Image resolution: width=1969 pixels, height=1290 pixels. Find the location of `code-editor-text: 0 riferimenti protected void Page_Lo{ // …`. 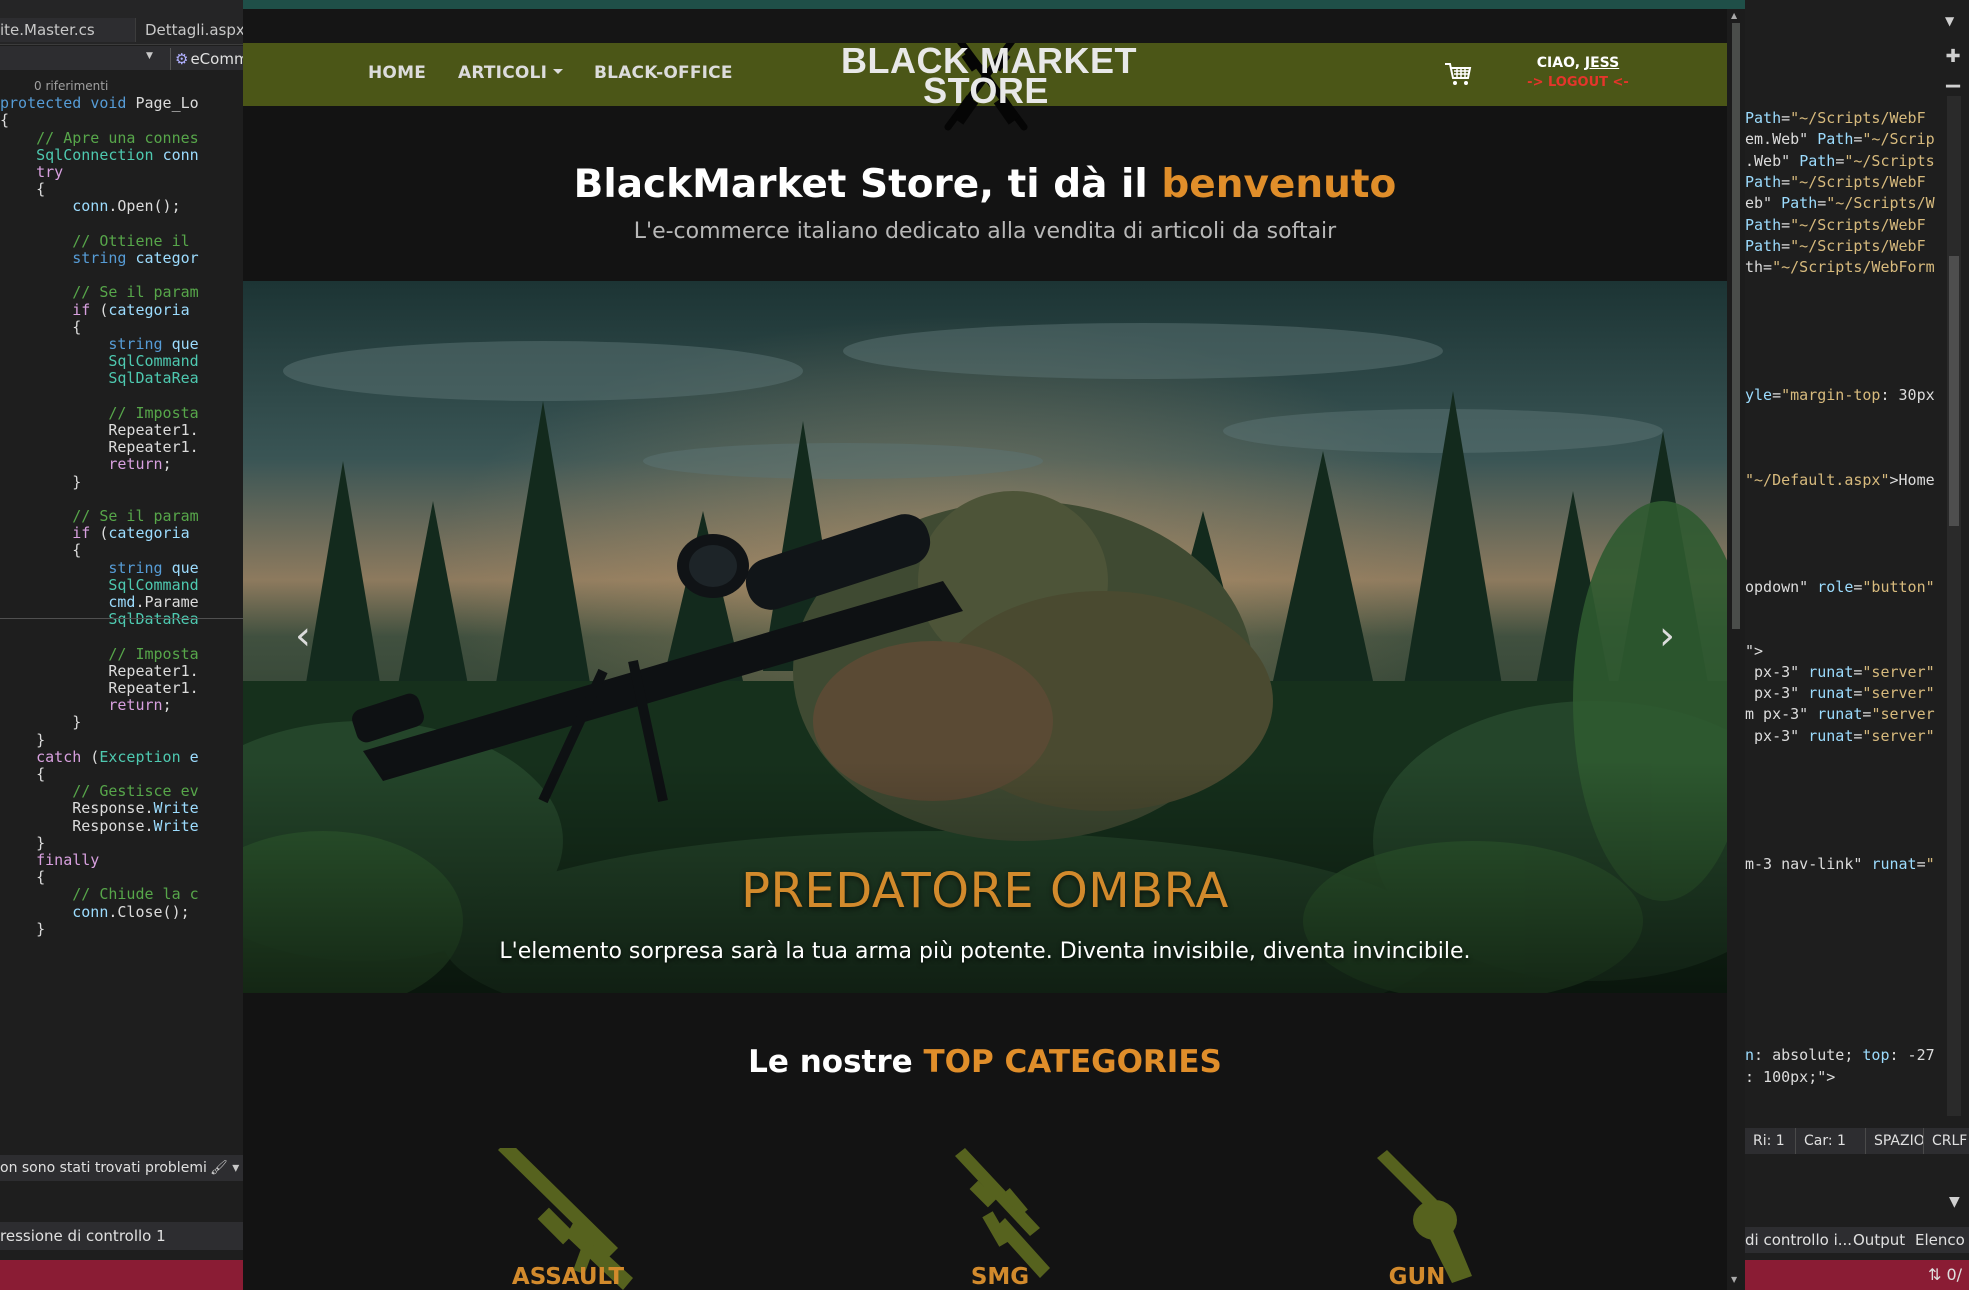

code-editor-text: 0 riferimenti protected void Page_Lo{ // … is located at coordinates (121, 612).